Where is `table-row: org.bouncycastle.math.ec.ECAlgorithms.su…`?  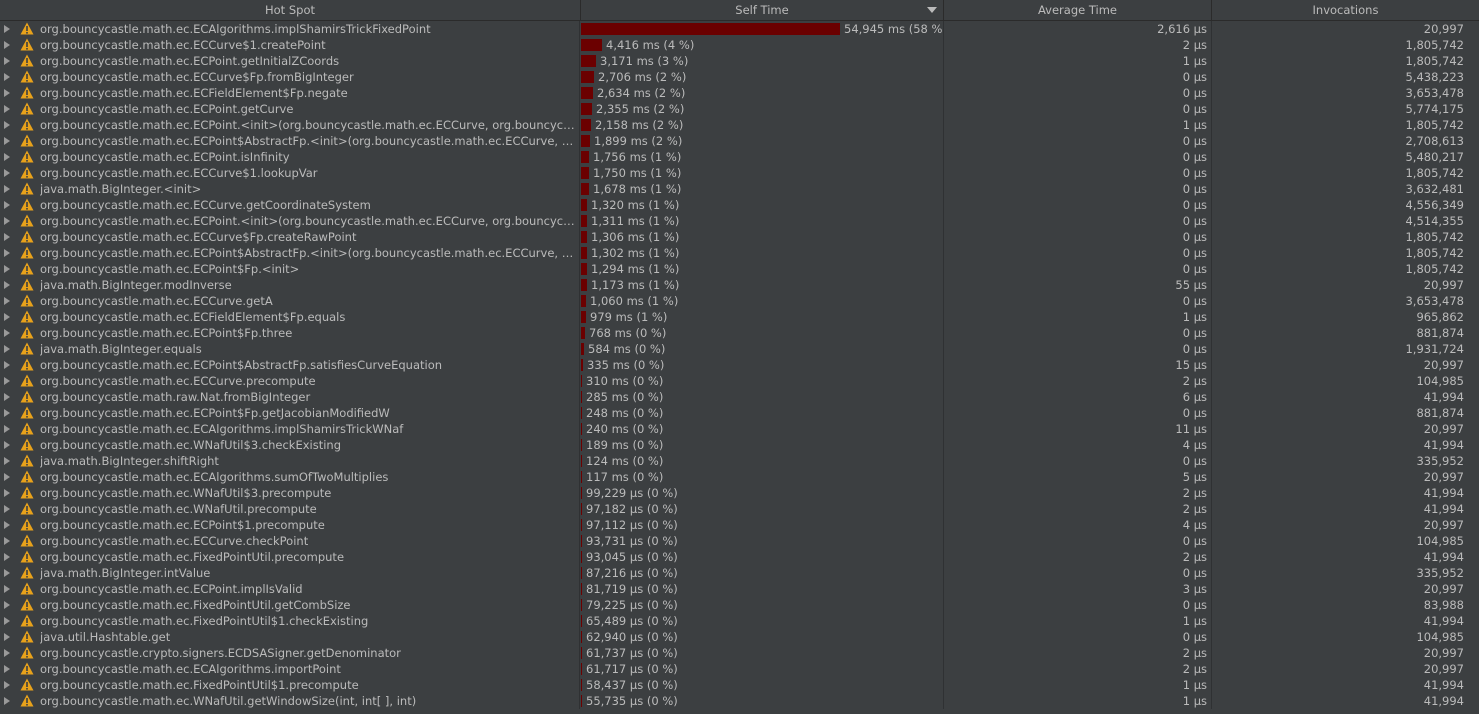 table-row: org.bouncycastle.math.ec.ECAlgorithms.su… is located at coordinates (739, 477).